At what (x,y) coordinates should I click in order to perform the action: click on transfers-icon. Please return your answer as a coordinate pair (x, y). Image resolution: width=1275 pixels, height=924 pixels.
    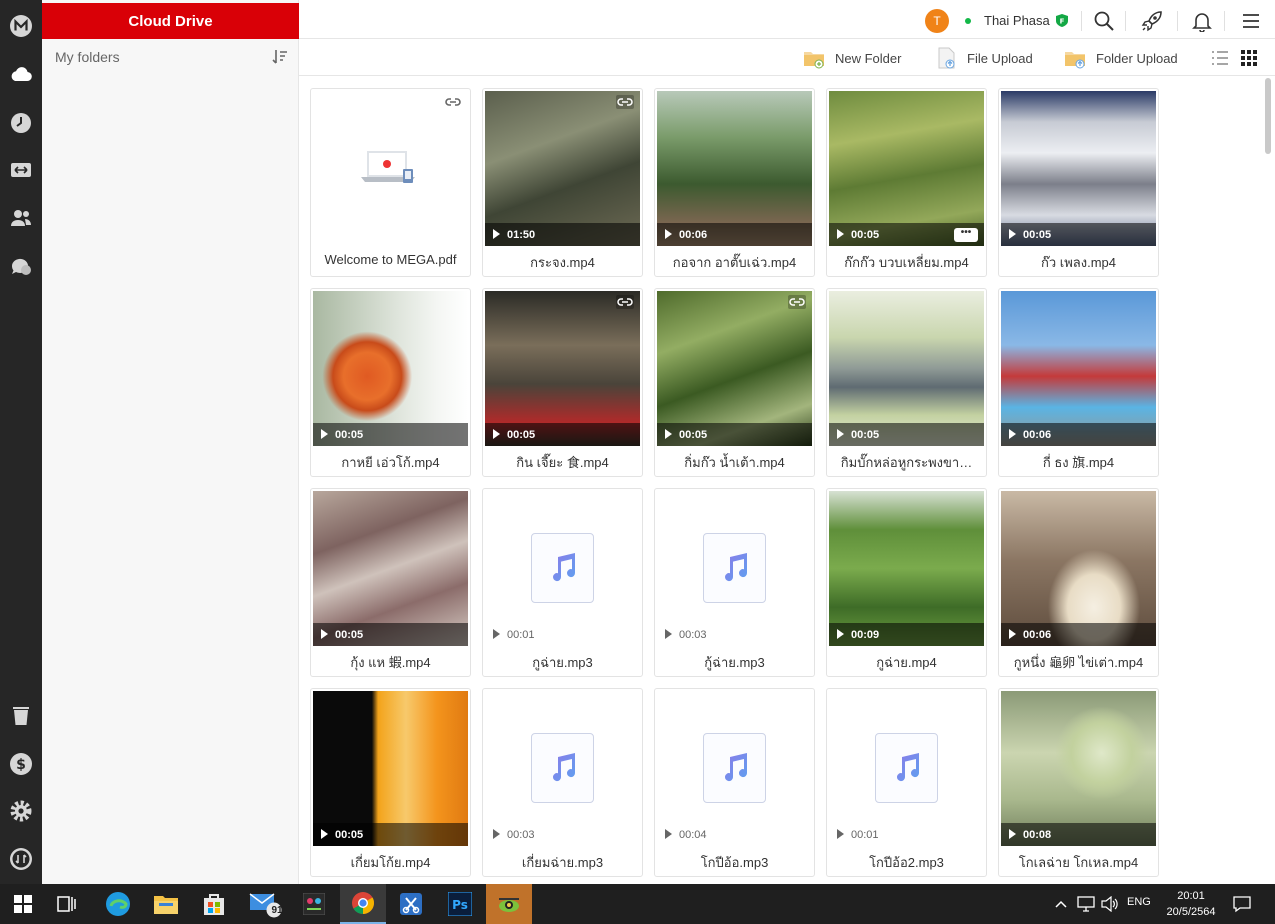
    Looking at the image, I should click on (21, 170).